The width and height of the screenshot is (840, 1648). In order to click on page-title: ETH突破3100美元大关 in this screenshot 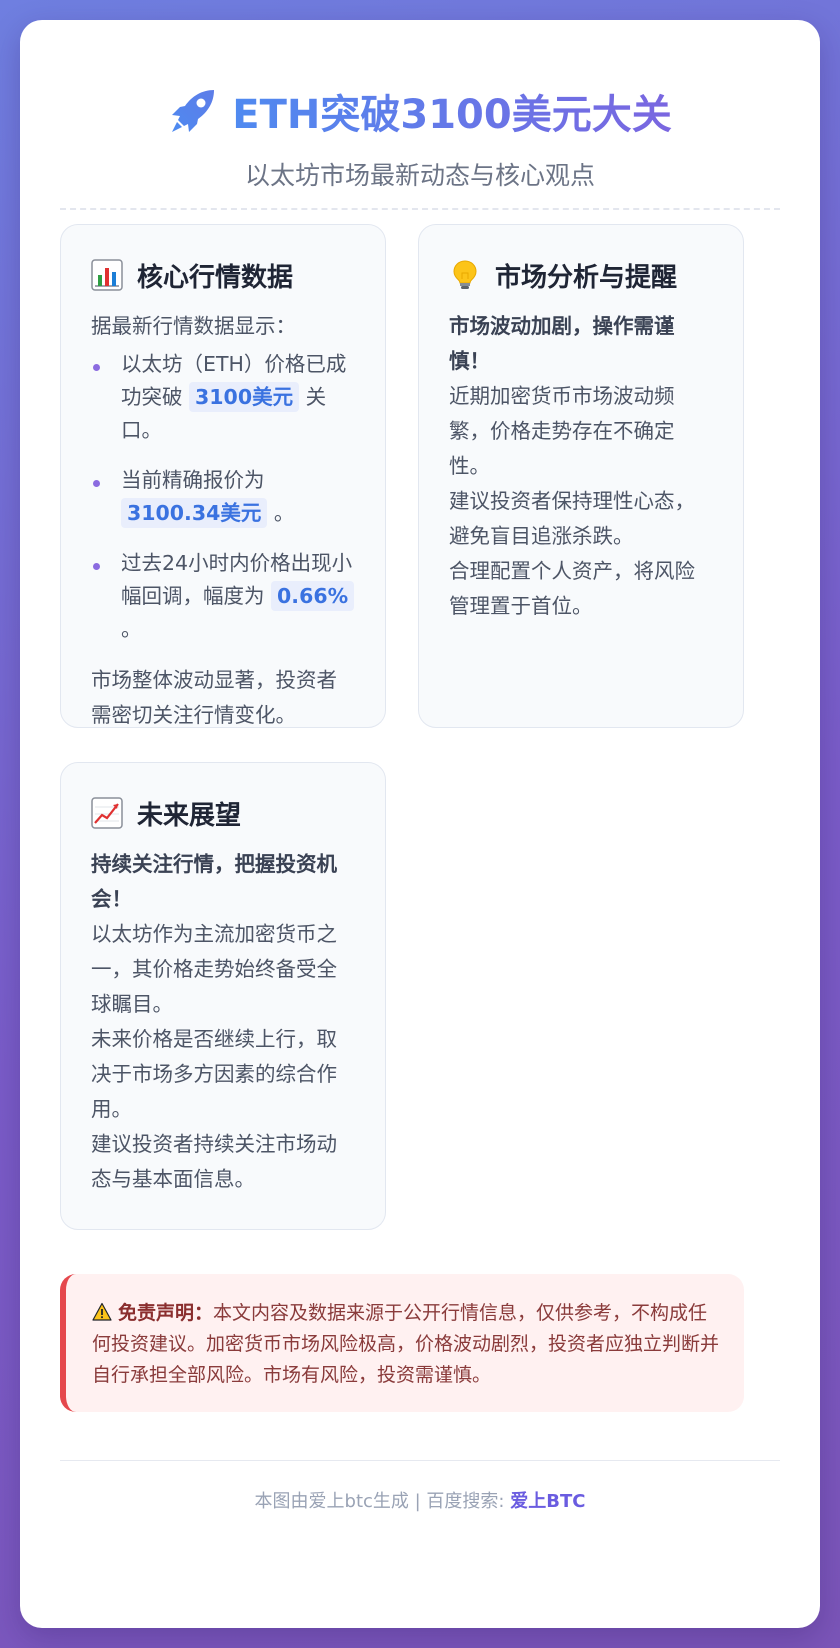, I will do `click(451, 111)`.